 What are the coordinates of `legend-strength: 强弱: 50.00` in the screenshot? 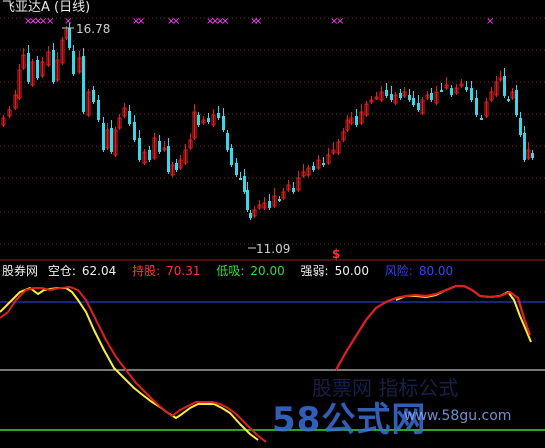 It's located at (334, 271).